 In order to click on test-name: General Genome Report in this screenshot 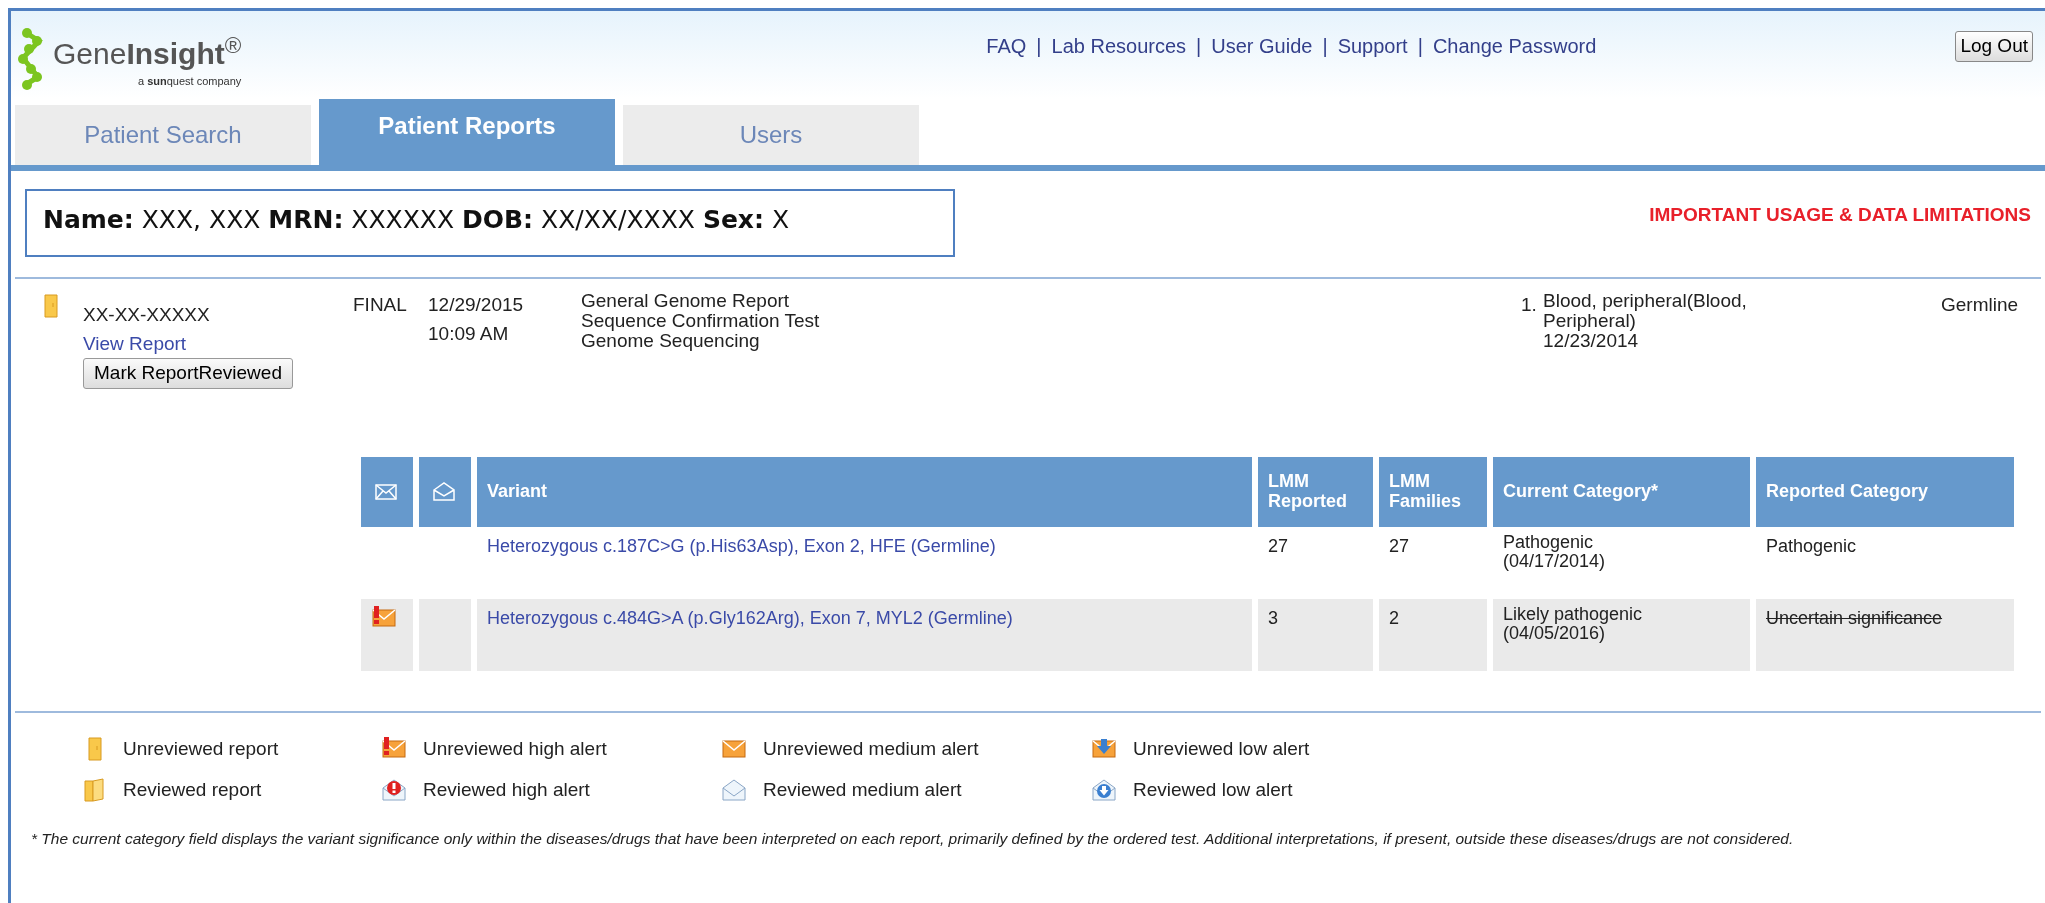, I will do `click(686, 301)`.